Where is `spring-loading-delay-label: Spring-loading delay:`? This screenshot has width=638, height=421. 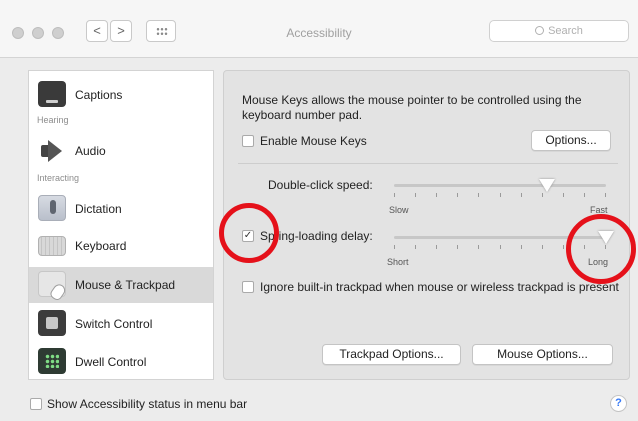 spring-loading-delay-label: Spring-loading delay: is located at coordinates (316, 236).